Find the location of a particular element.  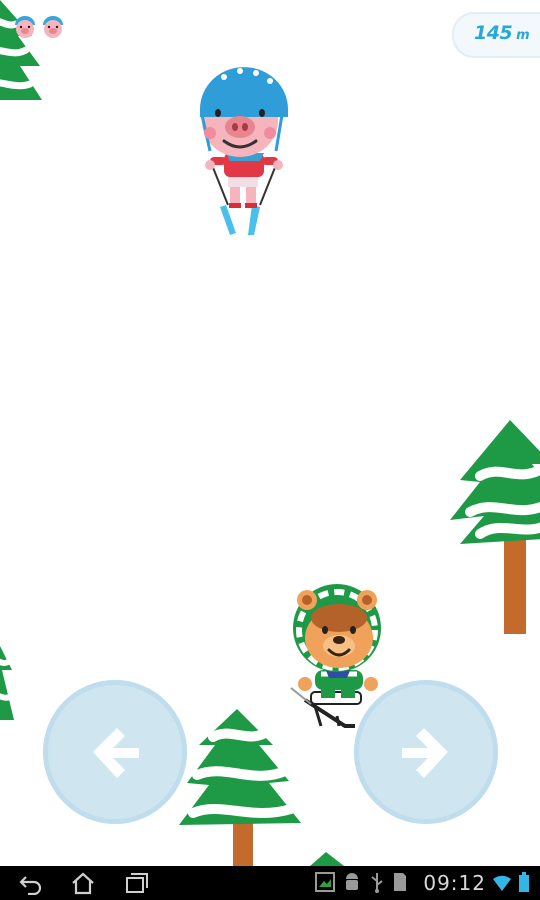

steer-left-button is located at coordinates (115, 752).